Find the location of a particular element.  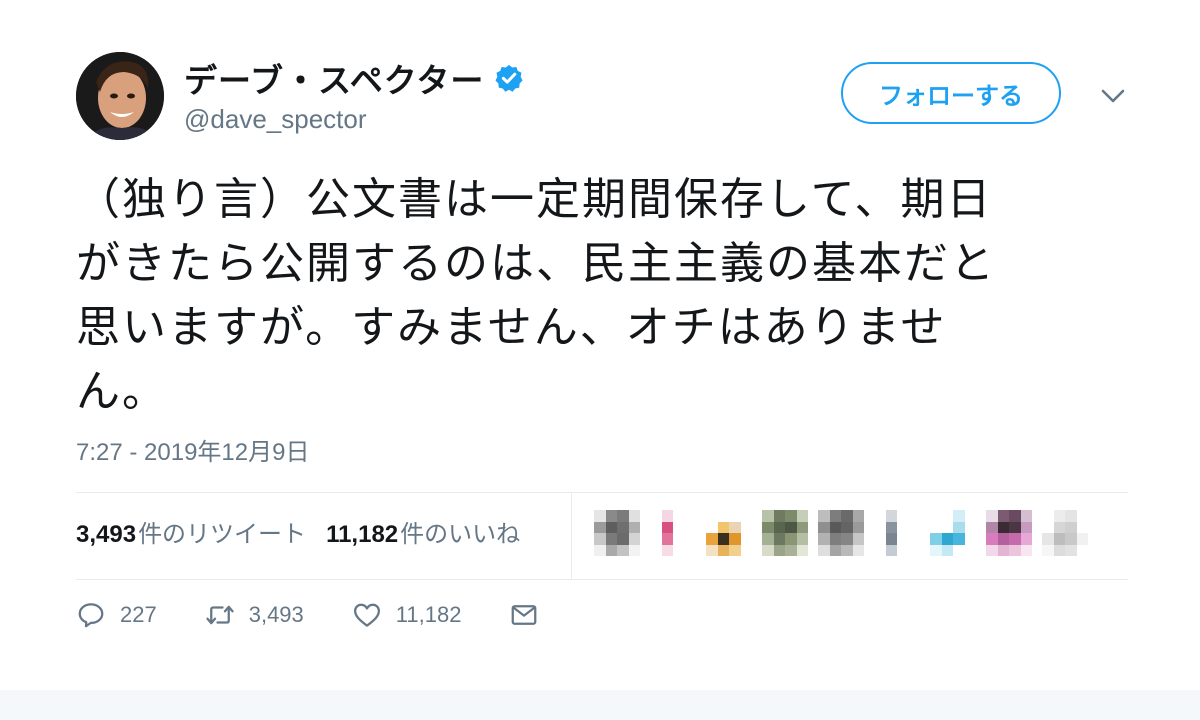

author-name-row: デーブ・スペクター is located at coordinates (354, 78).